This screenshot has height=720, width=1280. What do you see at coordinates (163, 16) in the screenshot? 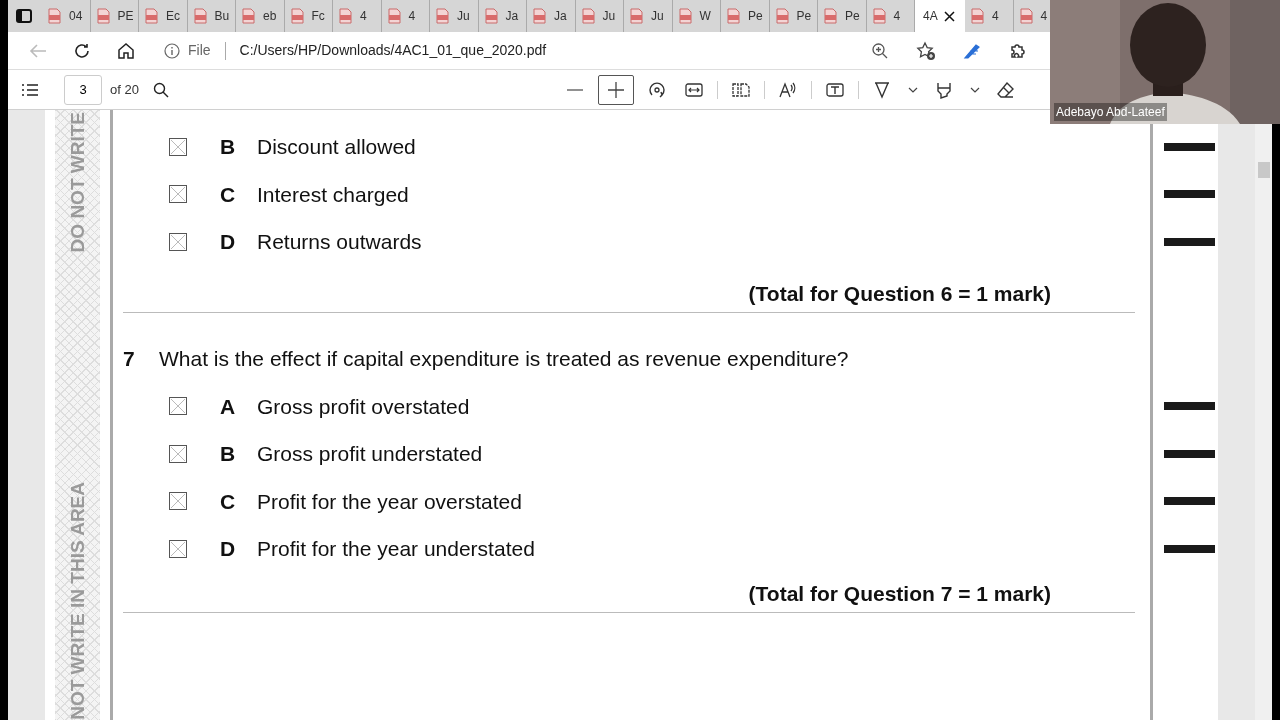
I see `browser-tab: Ec` at bounding box center [163, 16].